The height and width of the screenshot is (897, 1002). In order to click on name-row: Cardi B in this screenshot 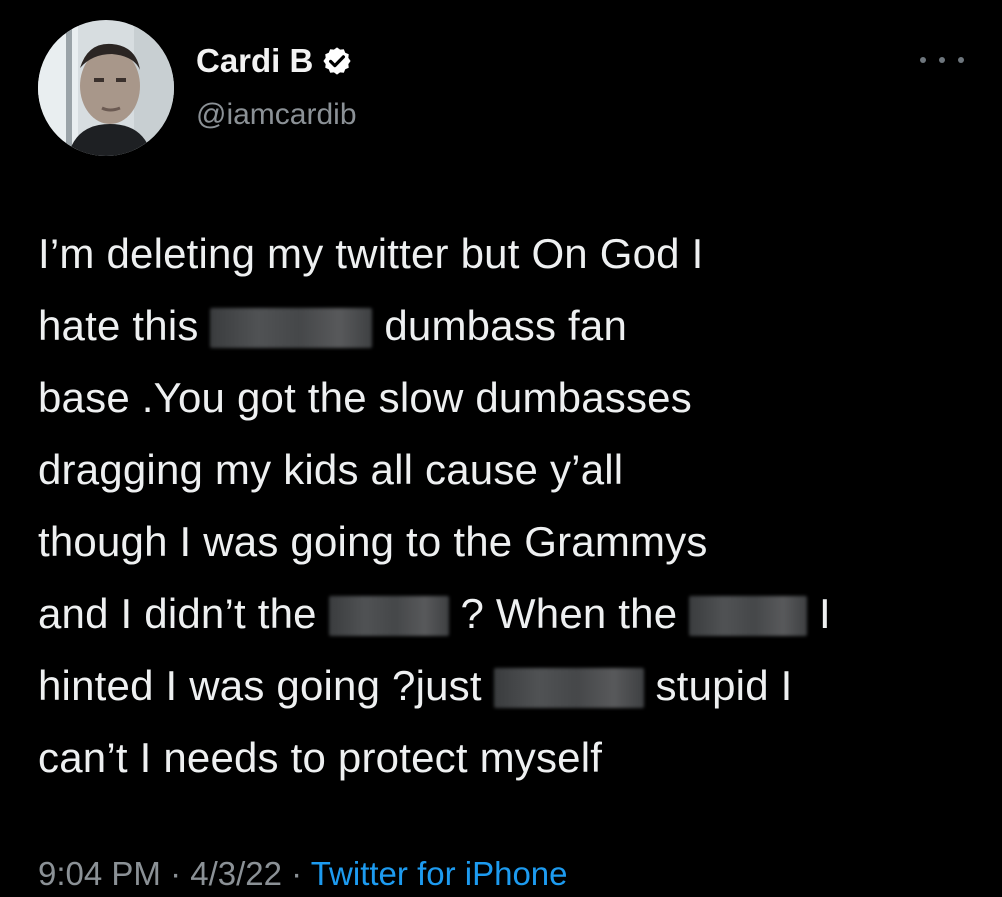, I will do `click(274, 61)`.